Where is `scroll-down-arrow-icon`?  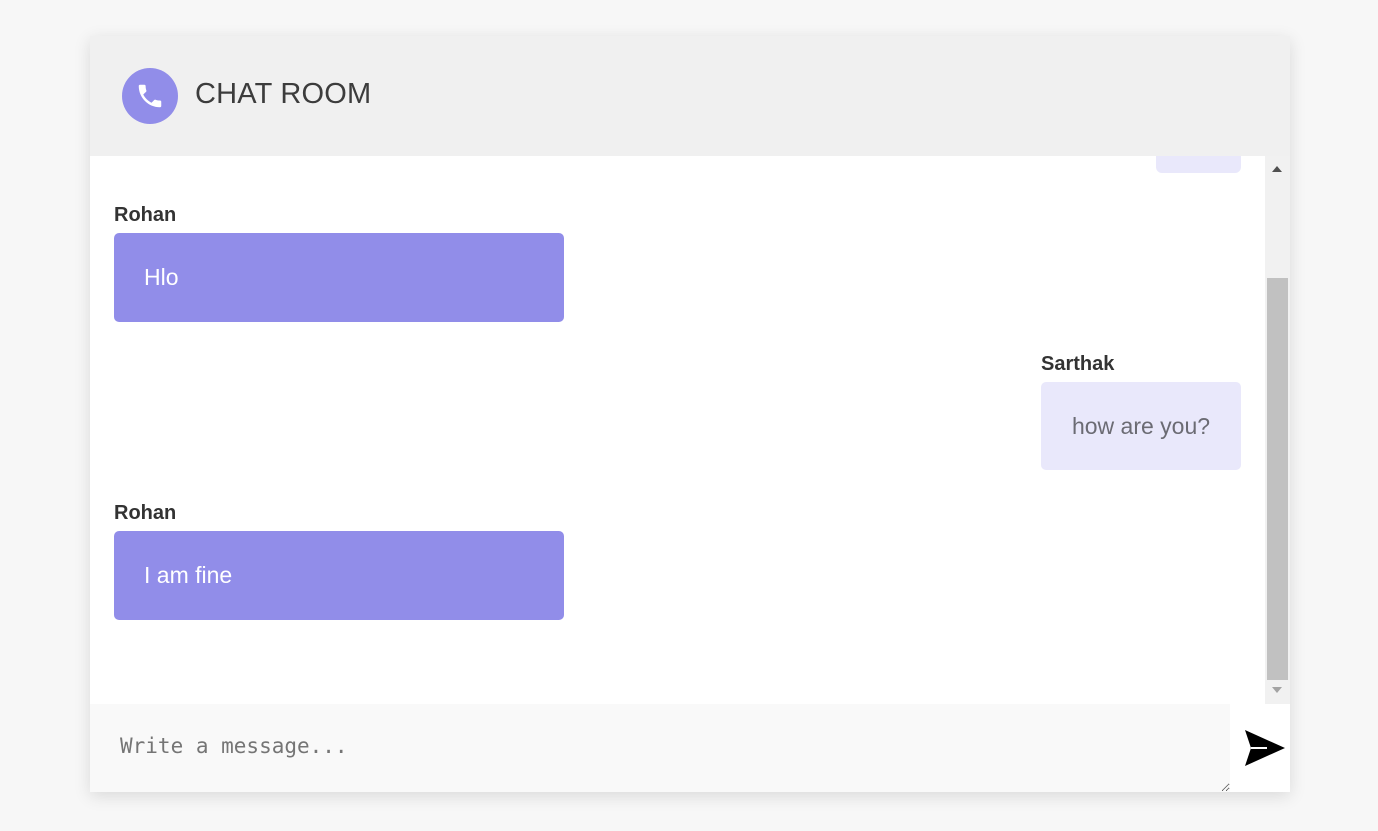
scroll-down-arrow-icon is located at coordinates (1277, 690).